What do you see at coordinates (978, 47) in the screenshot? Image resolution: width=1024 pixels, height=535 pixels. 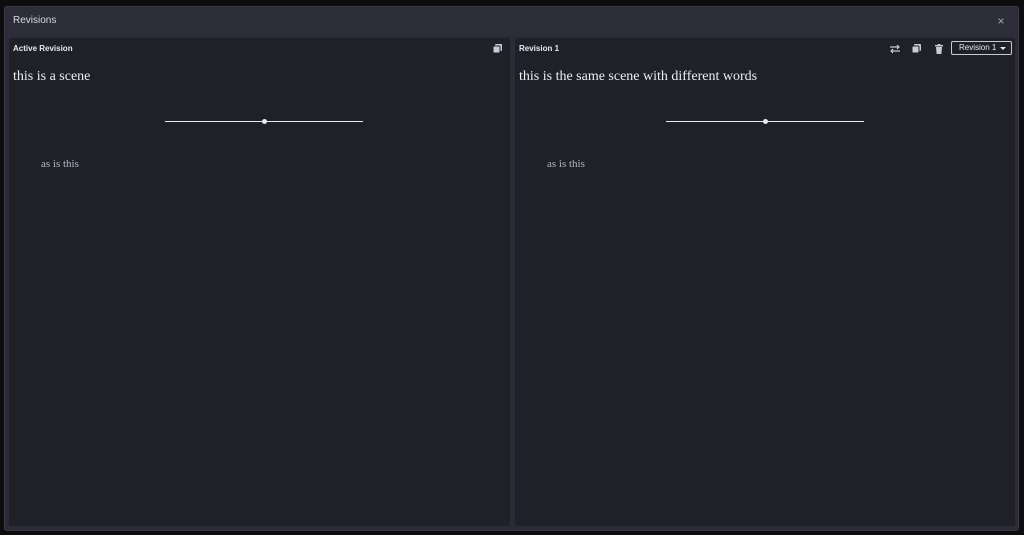 I see `revision-select-value: Revision 1` at bounding box center [978, 47].